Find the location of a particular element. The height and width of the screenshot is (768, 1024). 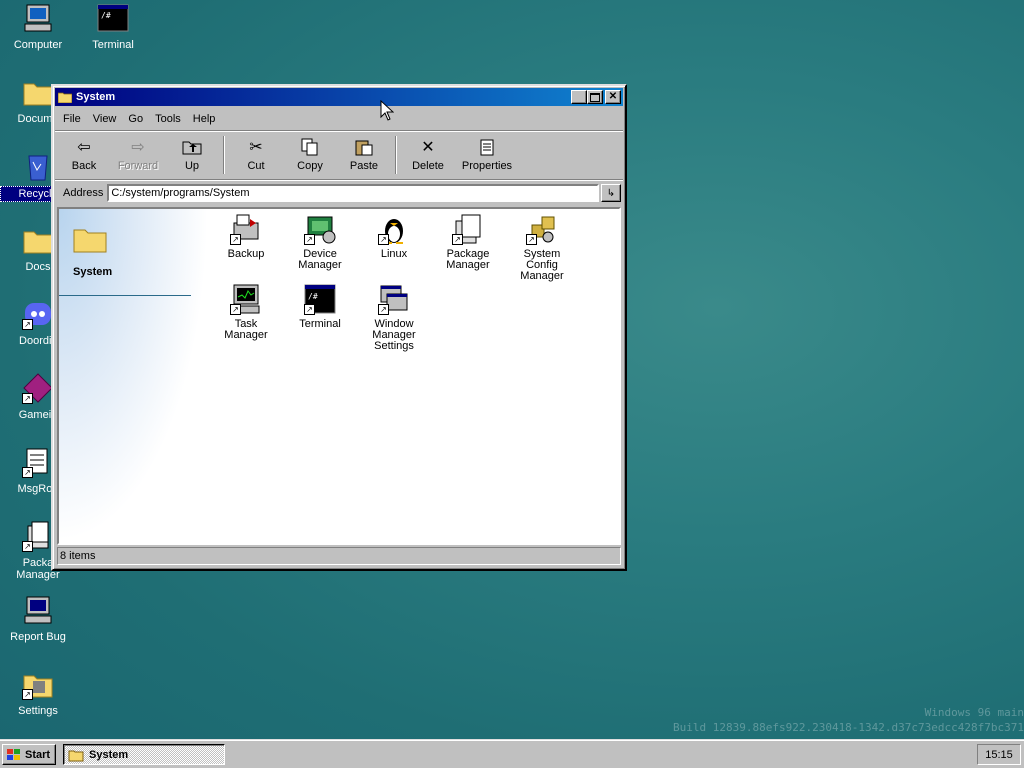

toolbar-divider is located at coordinates (339, 180).